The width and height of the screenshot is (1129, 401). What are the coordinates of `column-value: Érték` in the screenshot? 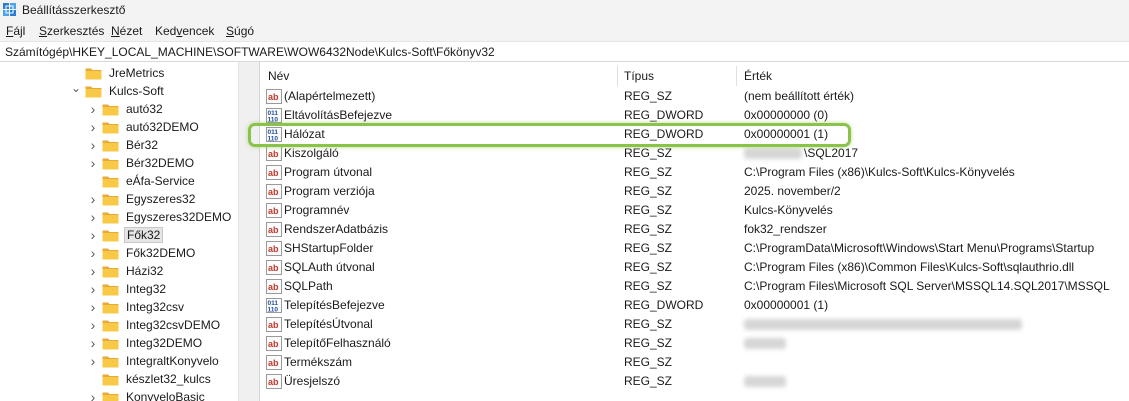 It's located at (758, 76).